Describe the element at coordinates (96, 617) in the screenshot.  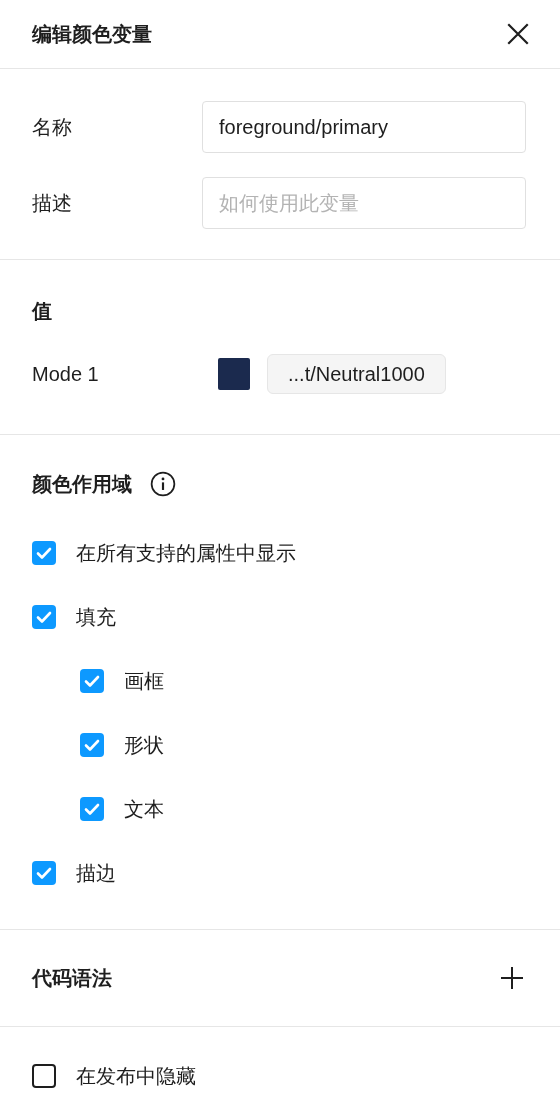
I see `checkbox-label: 填充` at that location.